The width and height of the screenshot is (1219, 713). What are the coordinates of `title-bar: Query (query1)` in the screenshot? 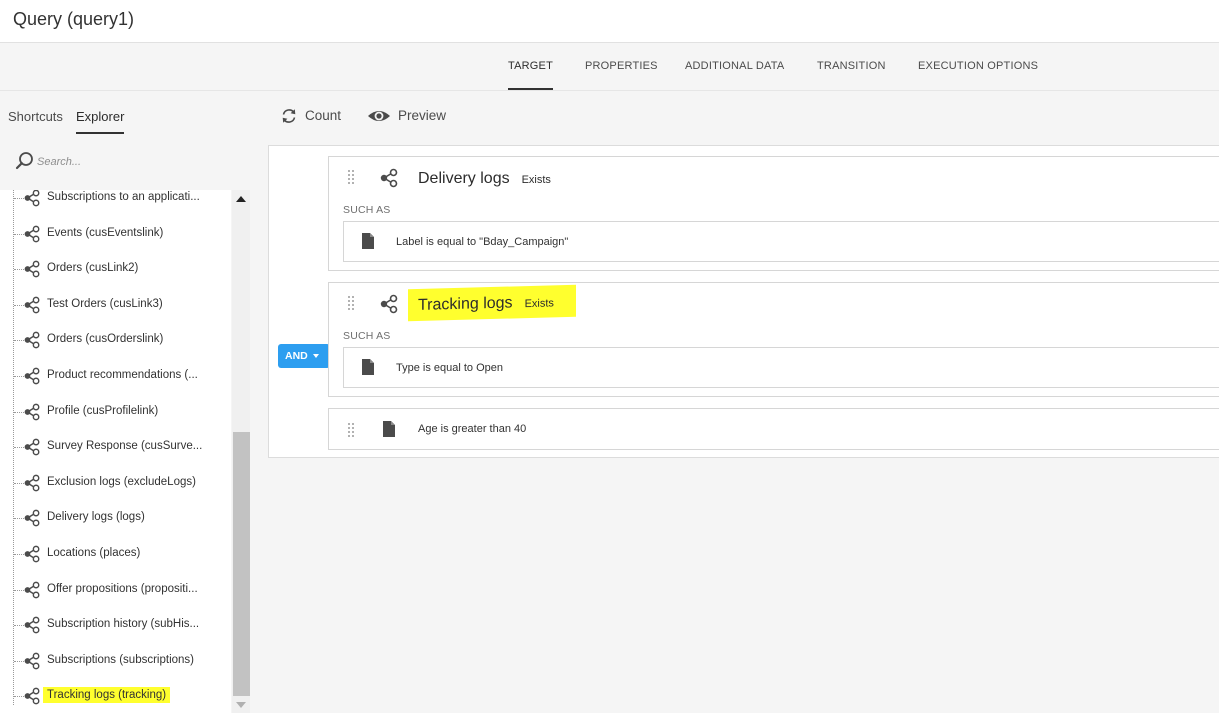 It's located at (609, 21).